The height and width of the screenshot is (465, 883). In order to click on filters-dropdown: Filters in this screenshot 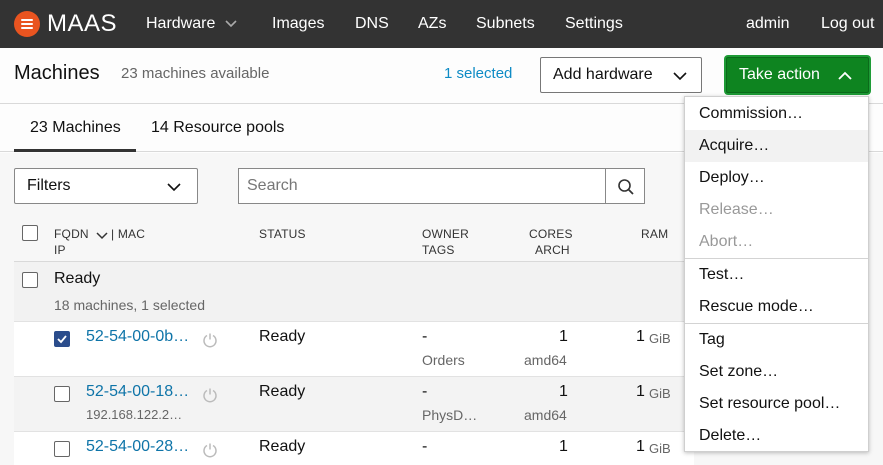, I will do `click(106, 186)`.